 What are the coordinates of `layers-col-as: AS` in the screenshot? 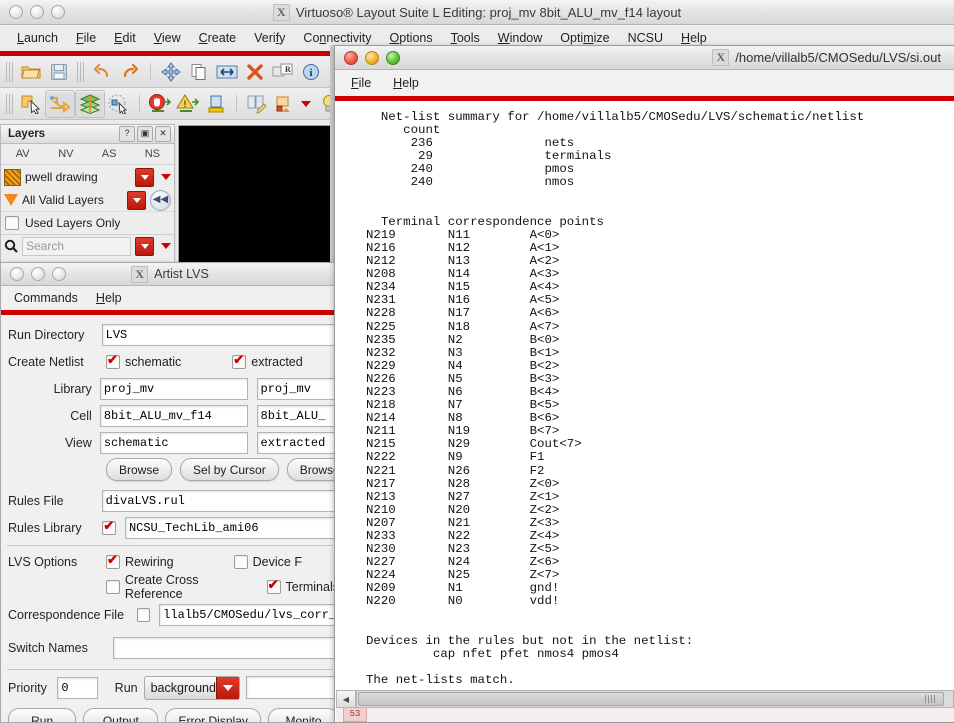 It's located at (109, 154).